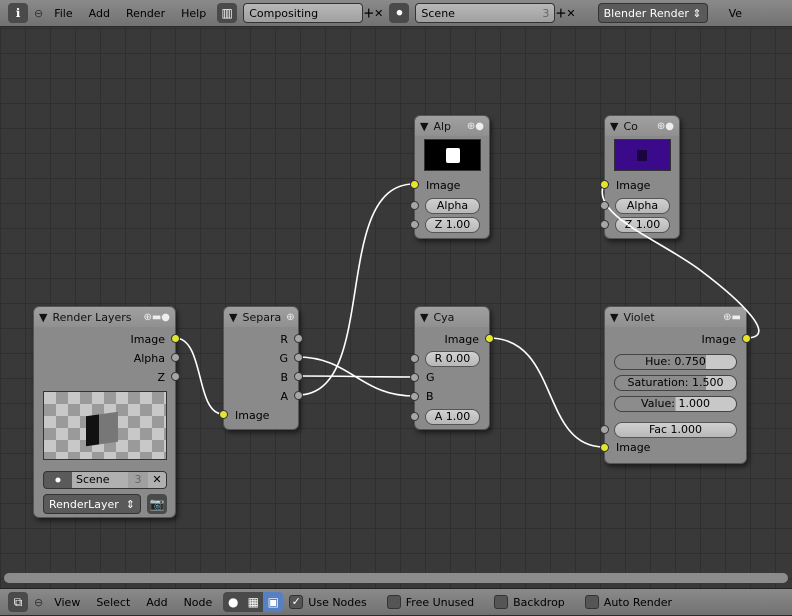  What do you see at coordinates (489, 338) in the screenshot?
I see `socket-cya-image-out` at bounding box center [489, 338].